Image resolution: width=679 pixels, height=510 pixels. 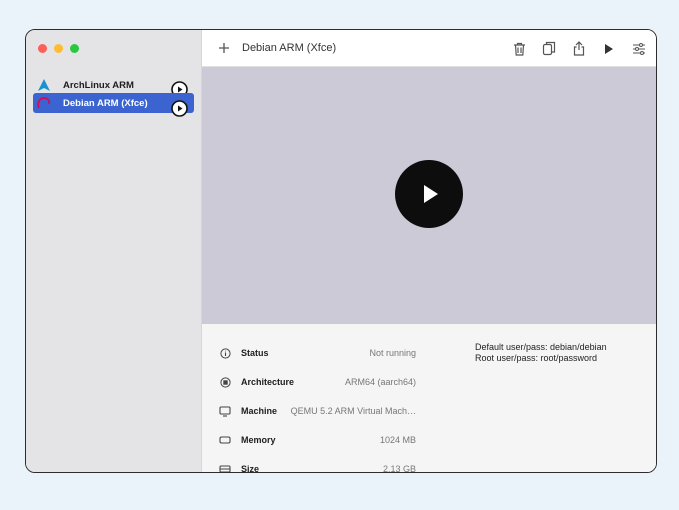 What do you see at coordinates (317, 382) in the screenshot?
I see `detail-row-architecture: Architecture ARM64 (aarch64)` at bounding box center [317, 382].